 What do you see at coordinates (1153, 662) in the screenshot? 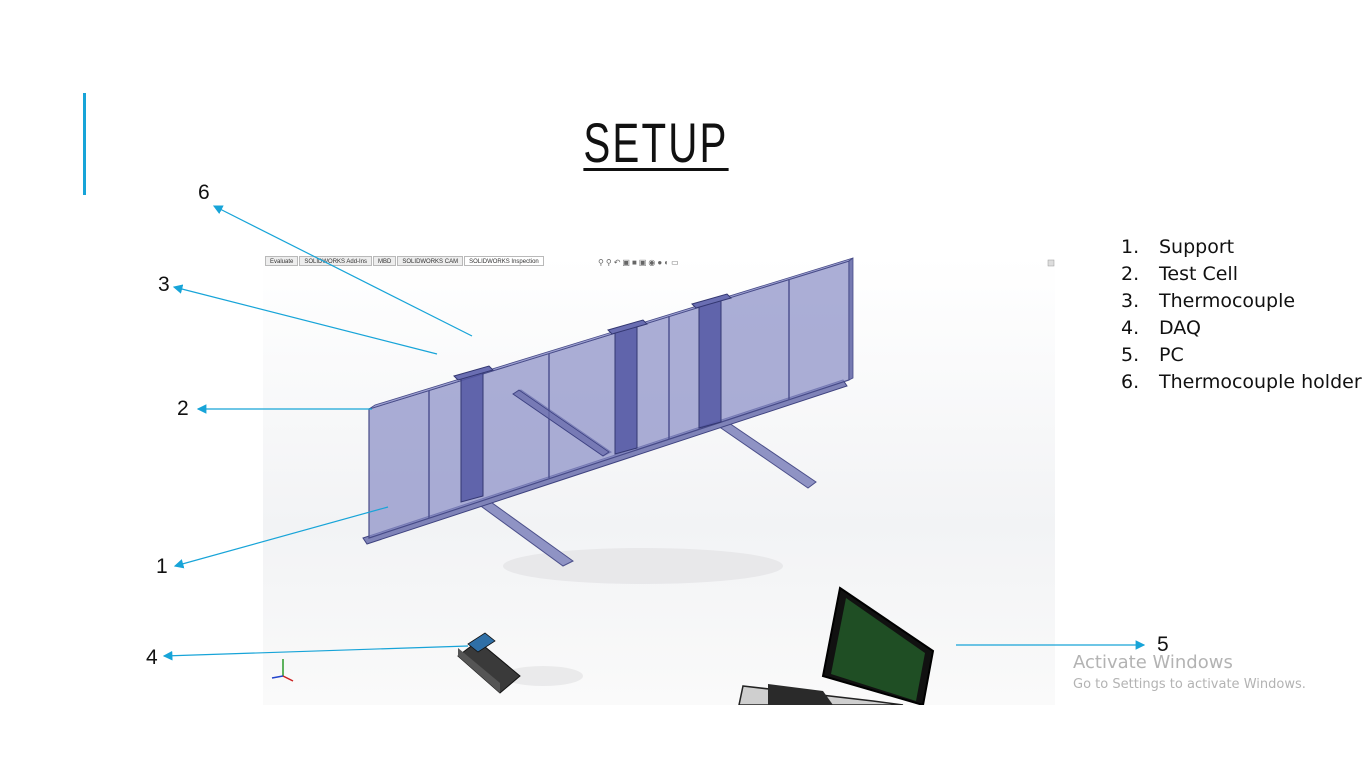
I see `watermark-title: Activate Windows` at bounding box center [1153, 662].